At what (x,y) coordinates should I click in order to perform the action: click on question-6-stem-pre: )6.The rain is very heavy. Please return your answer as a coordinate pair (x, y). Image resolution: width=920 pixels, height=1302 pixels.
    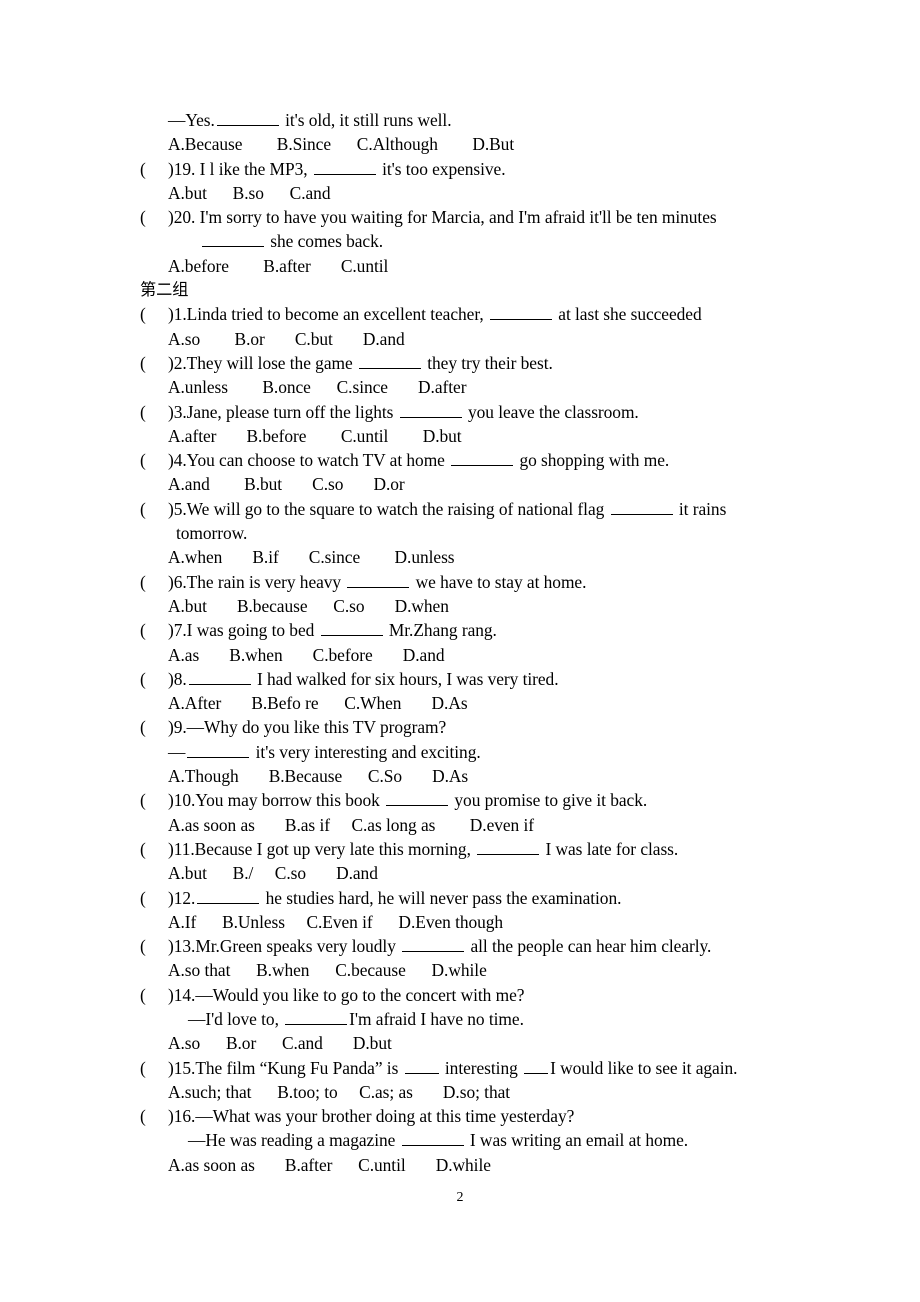
    Looking at the image, I should click on (257, 581).